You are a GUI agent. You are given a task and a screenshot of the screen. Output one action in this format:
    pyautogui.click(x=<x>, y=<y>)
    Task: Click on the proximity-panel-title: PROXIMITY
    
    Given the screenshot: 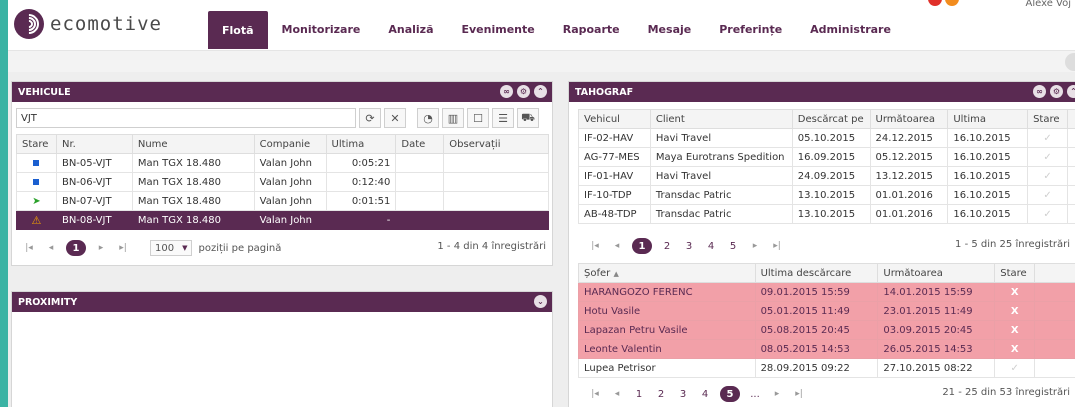 What is the action you would take?
    pyautogui.click(x=48, y=302)
    